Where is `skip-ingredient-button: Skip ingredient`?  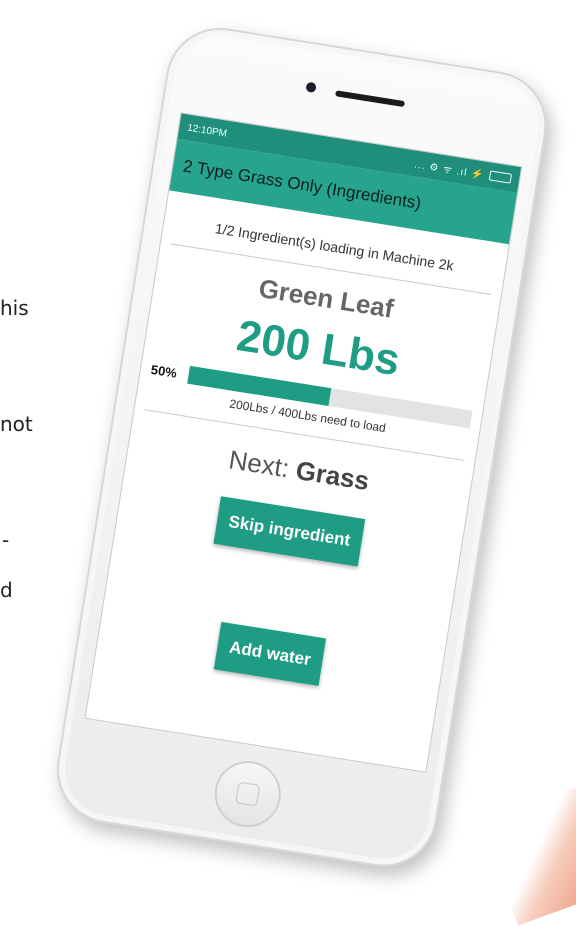 skip-ingredient-button: Skip ingredient is located at coordinates (289, 531).